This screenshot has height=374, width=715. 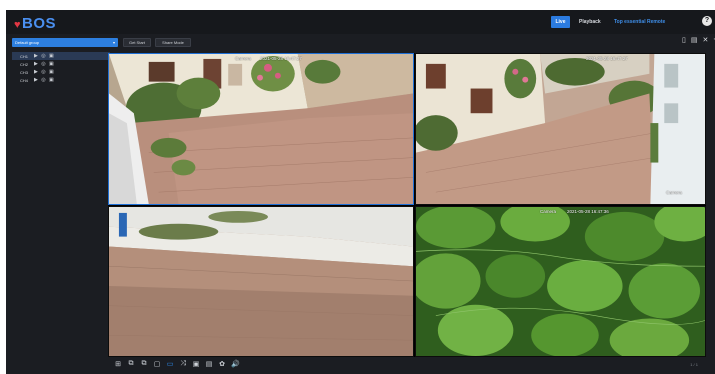 I want to click on help-icon: ?, so click(x=707, y=21).